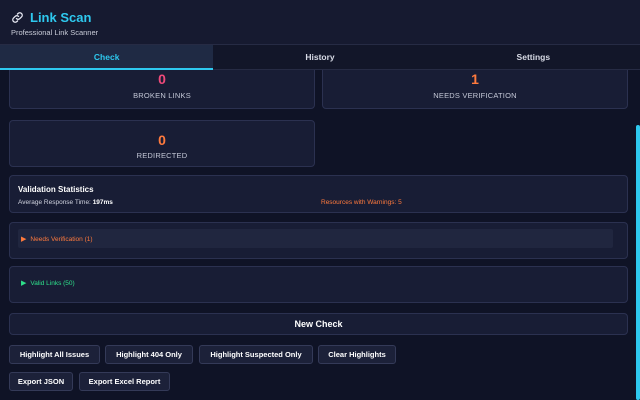 The image size is (640, 400). What do you see at coordinates (61, 17) in the screenshot?
I see `app-title-text: Link Scan` at bounding box center [61, 17].